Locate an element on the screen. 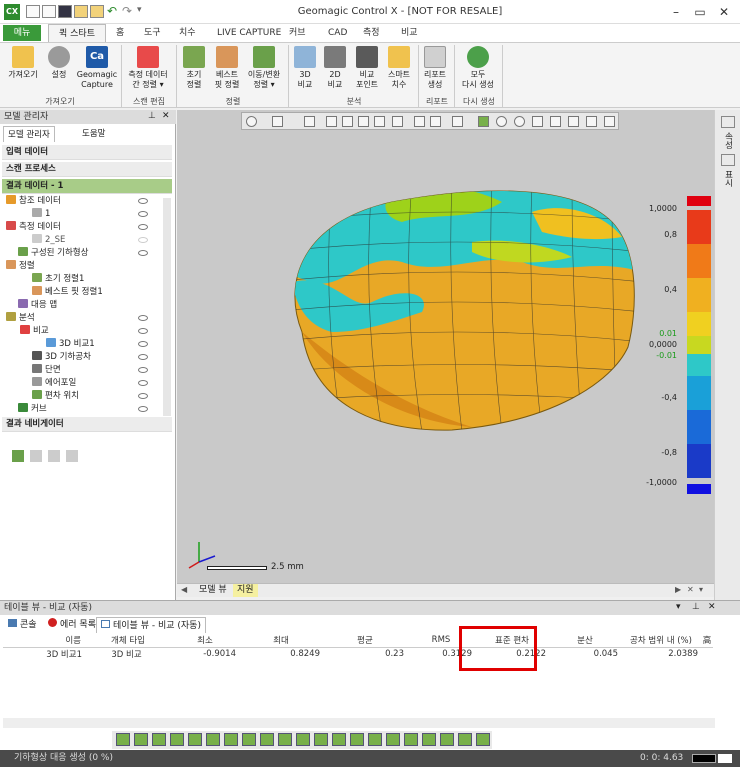 The width and height of the screenshot is (740, 767). col-header-variance: 분산 is located at coordinates (585, 641).